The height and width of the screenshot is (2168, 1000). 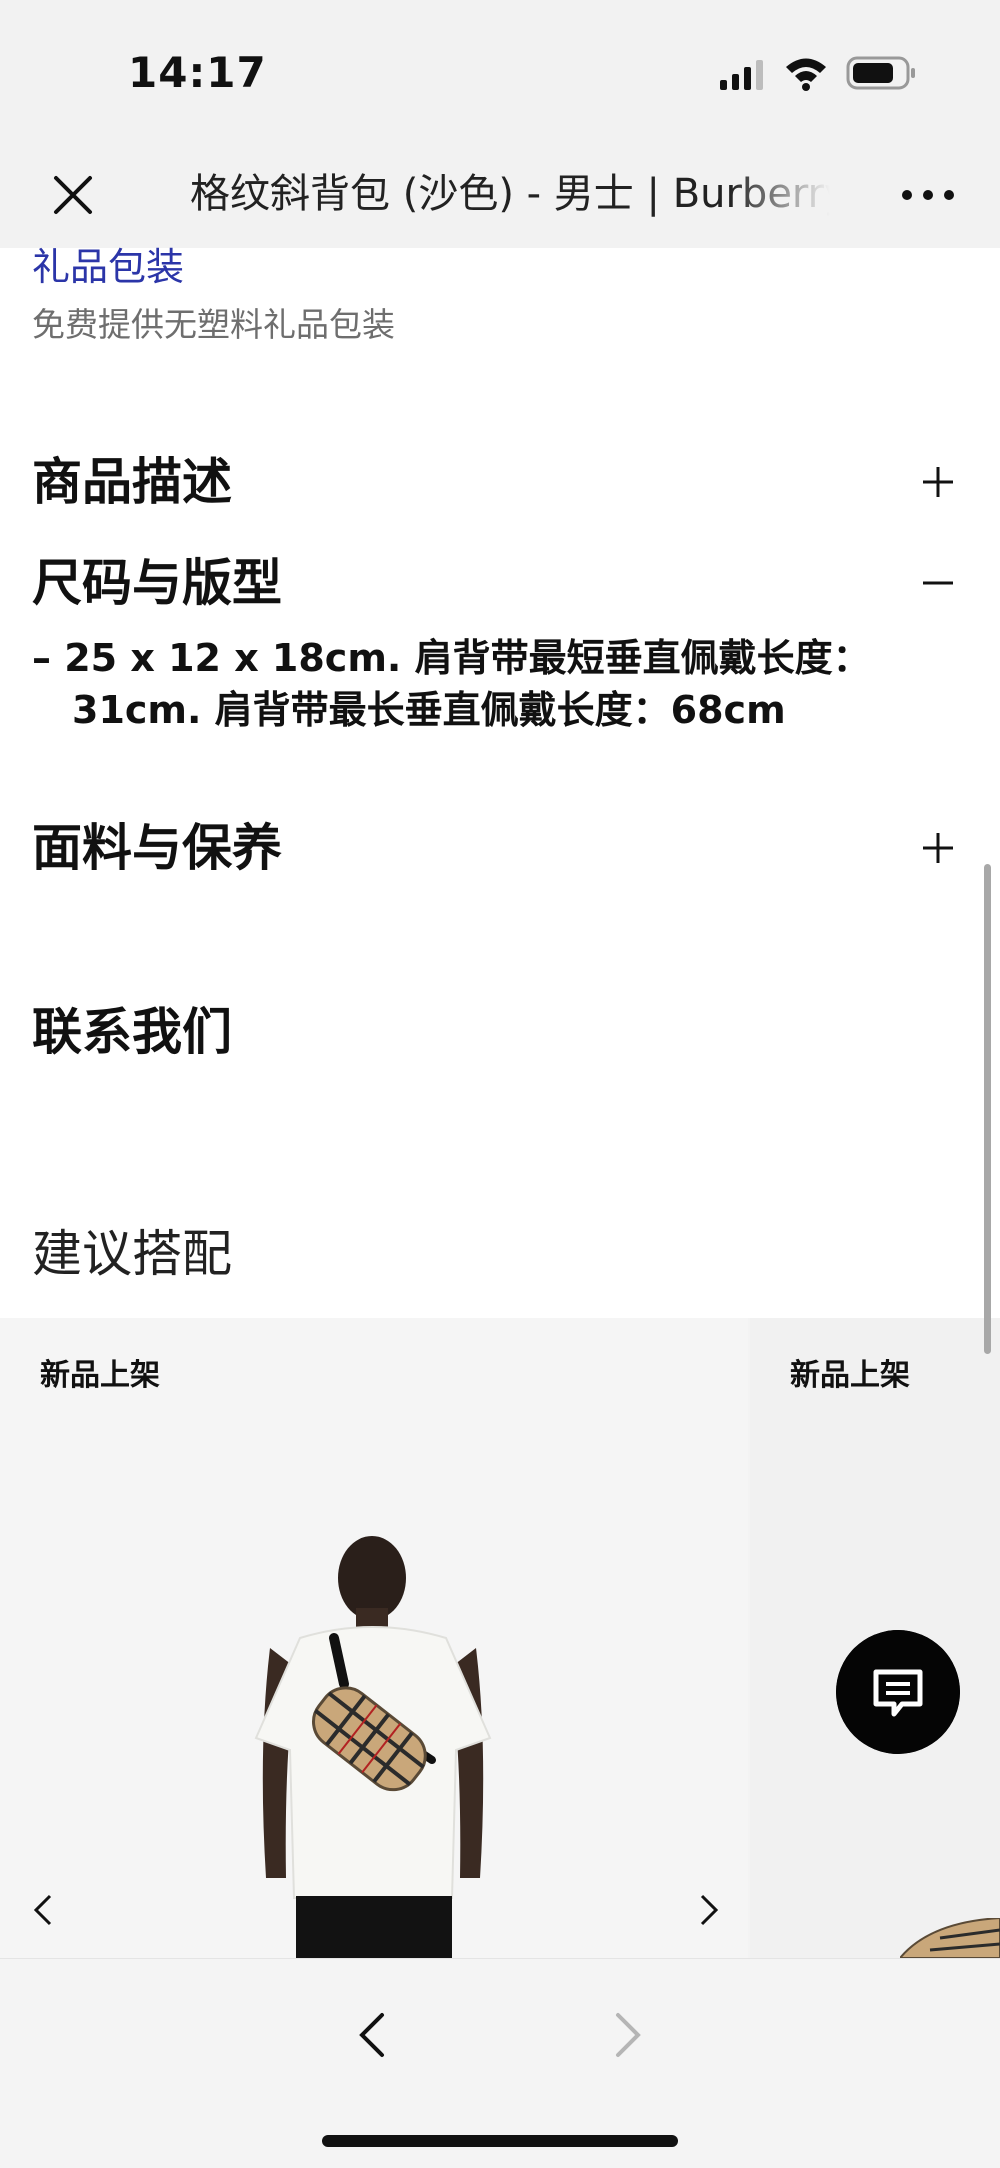 I want to click on gift-wrap-description: 免费提供无塑料礼品包装, so click(x=213, y=324).